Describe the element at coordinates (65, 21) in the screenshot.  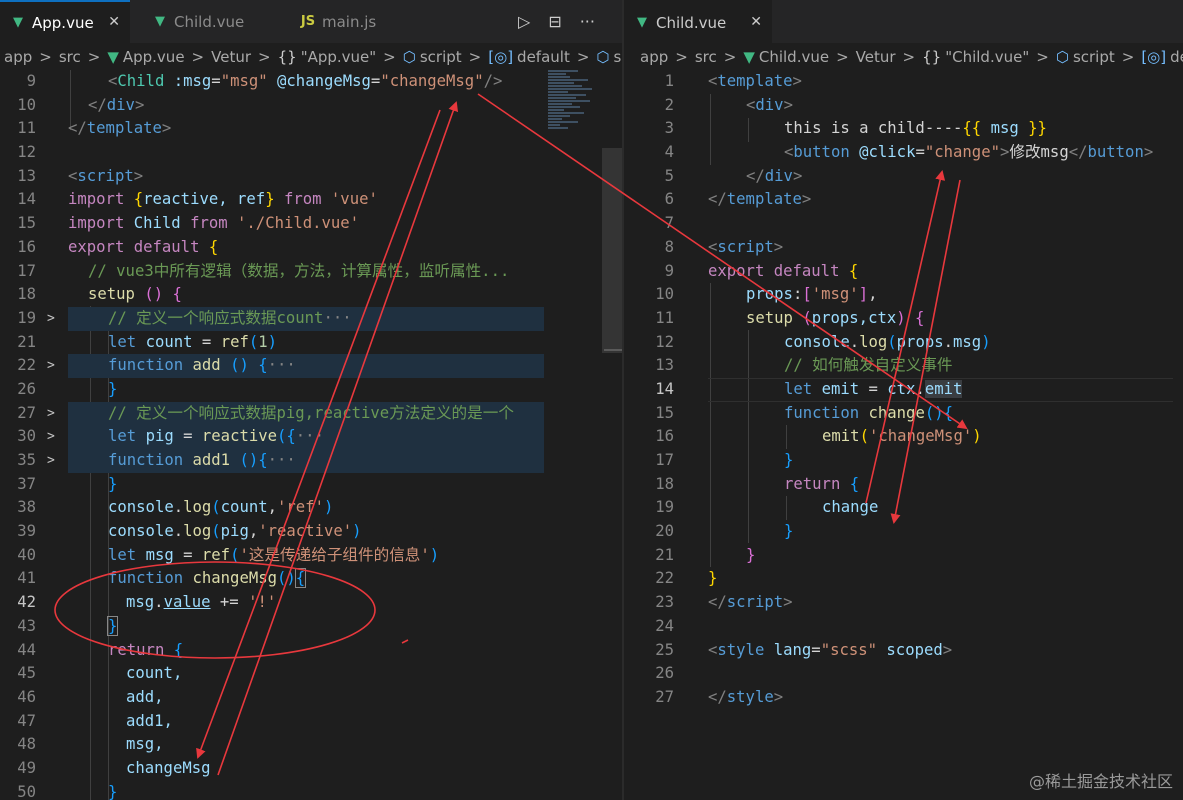
I see `tab-app-vue: ▼ App.vue ✕` at that location.